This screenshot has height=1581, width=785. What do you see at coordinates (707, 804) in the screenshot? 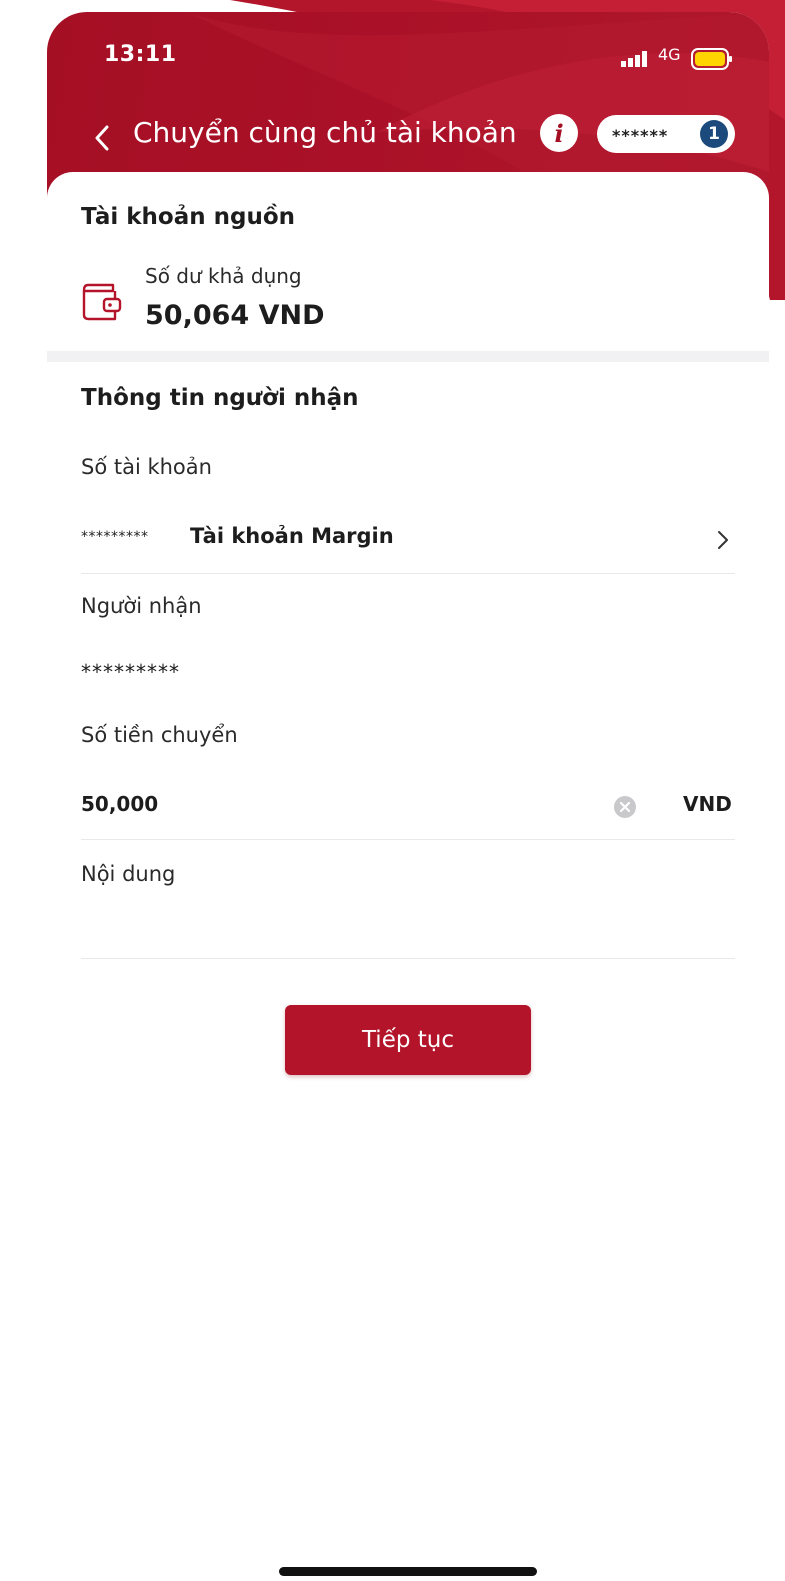
I see `currency-label: VND` at bounding box center [707, 804].